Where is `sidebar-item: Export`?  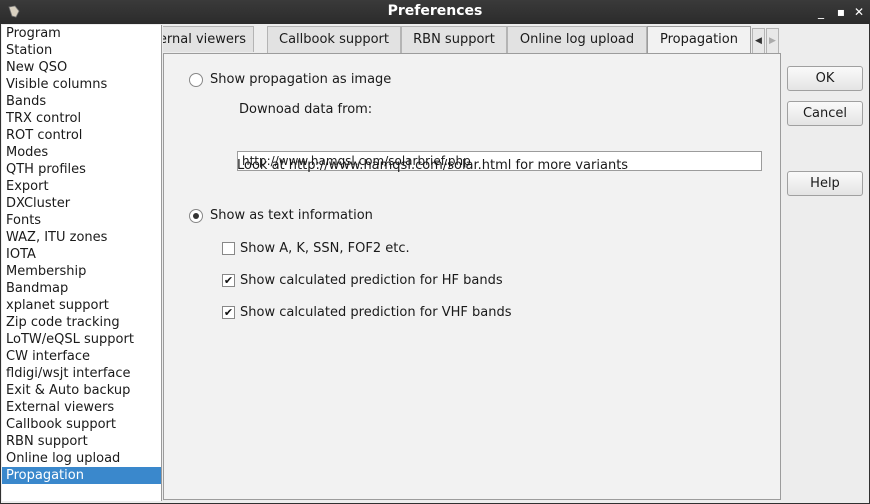
sidebar-item: Export is located at coordinates (81, 186).